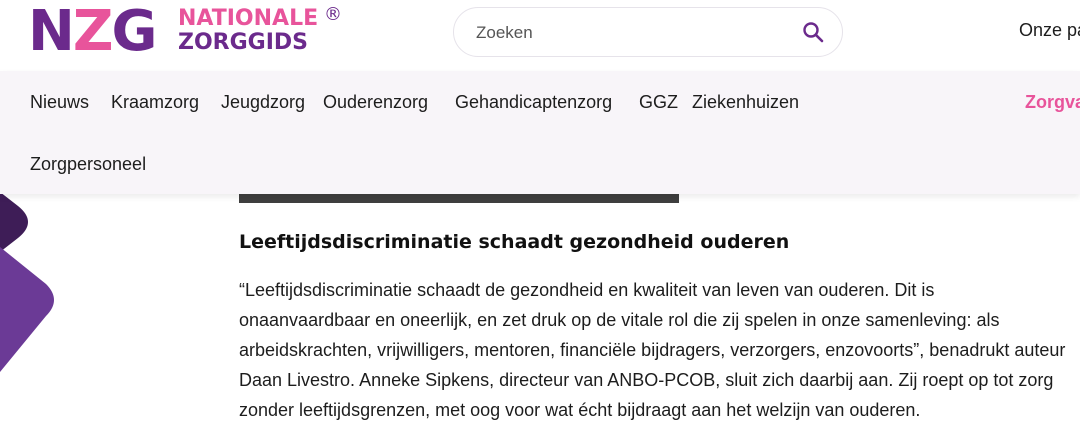 The height and width of the screenshot is (445, 1080). What do you see at coordinates (134, 32) in the screenshot?
I see `logo-letter-g: G` at bounding box center [134, 32].